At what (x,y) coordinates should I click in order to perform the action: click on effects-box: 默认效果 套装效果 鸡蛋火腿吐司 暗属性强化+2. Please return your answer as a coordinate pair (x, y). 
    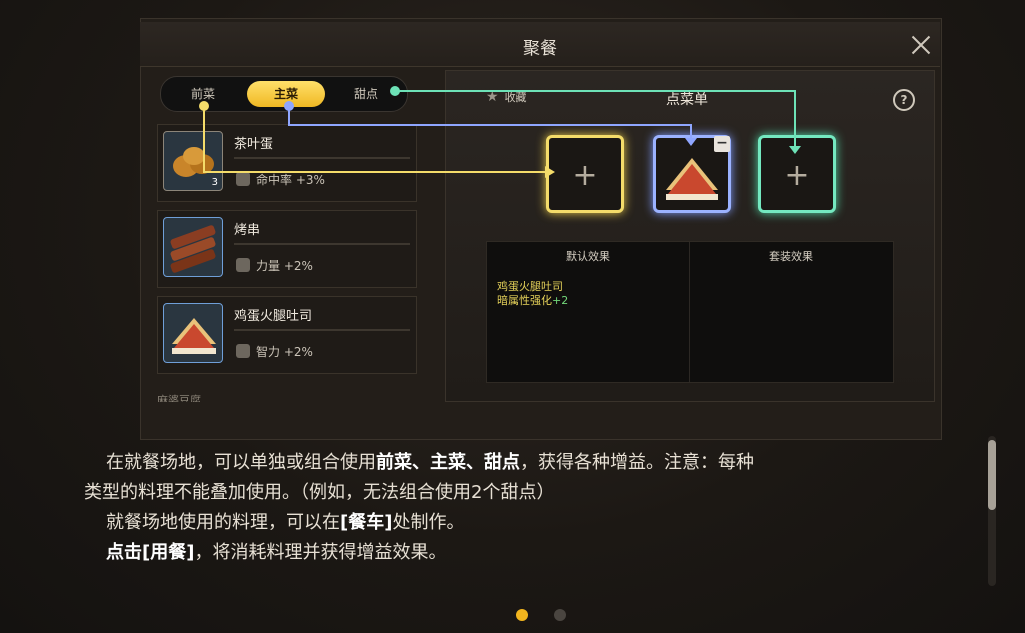
    Looking at the image, I should click on (690, 312).